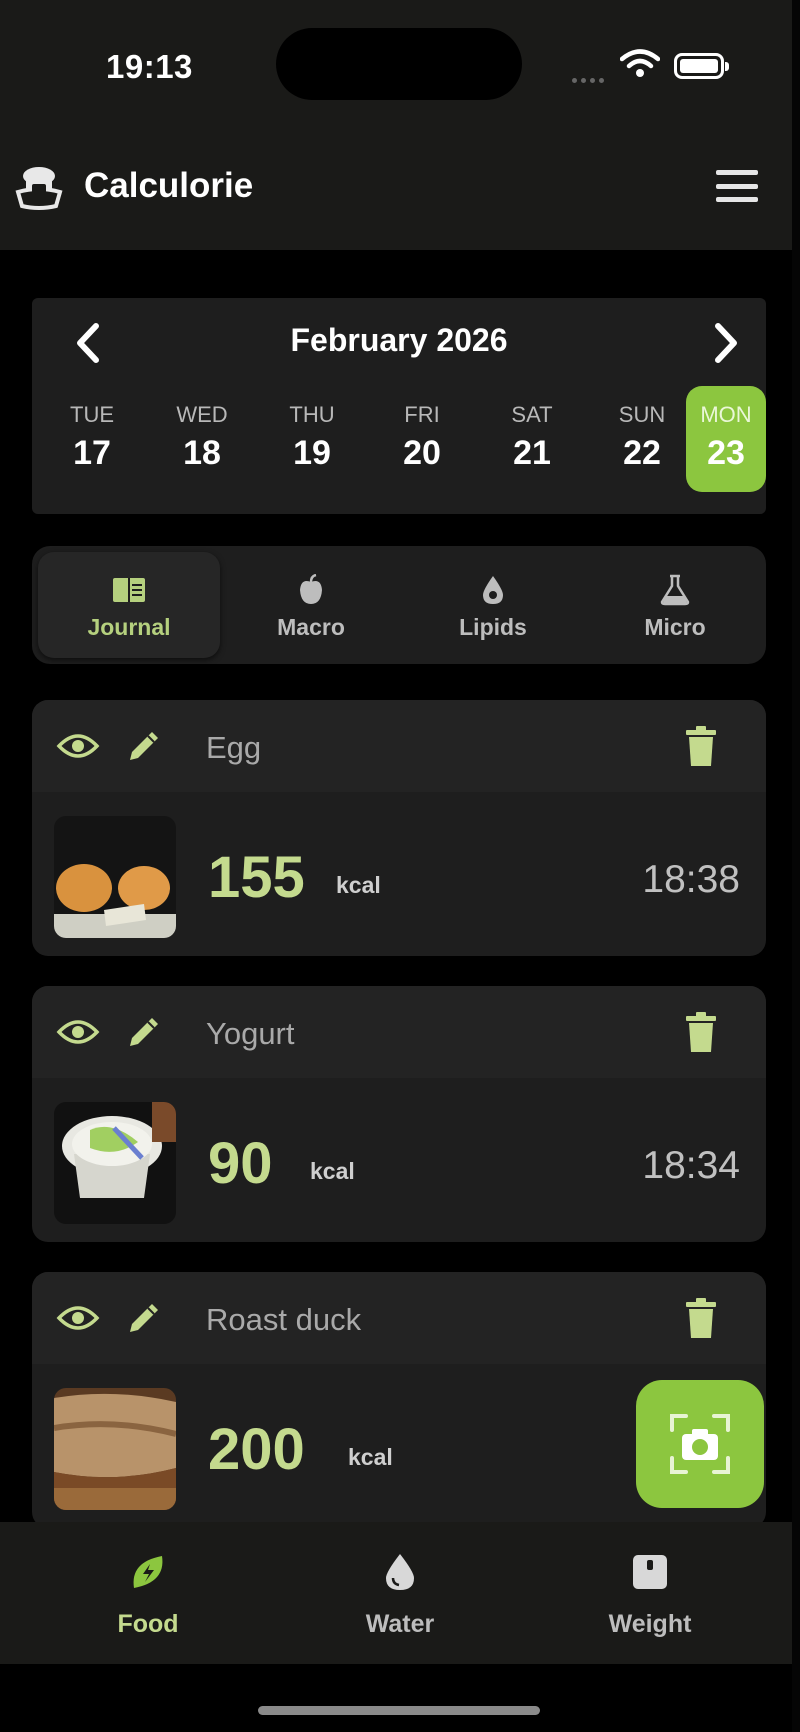  Describe the element at coordinates (250, 1033) in the screenshot. I see `food-name: Yogurt` at that location.